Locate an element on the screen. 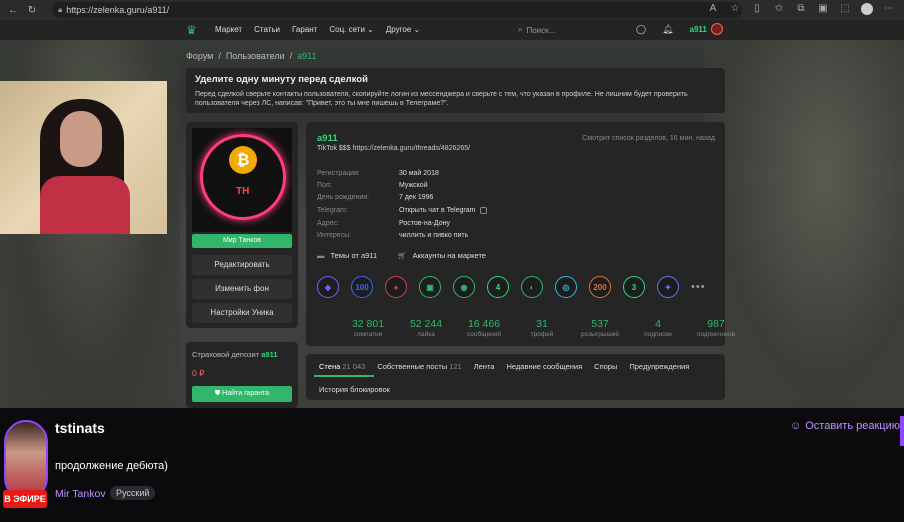 The height and width of the screenshot is (522, 904). nav-username: a911 is located at coordinates (698, 29).